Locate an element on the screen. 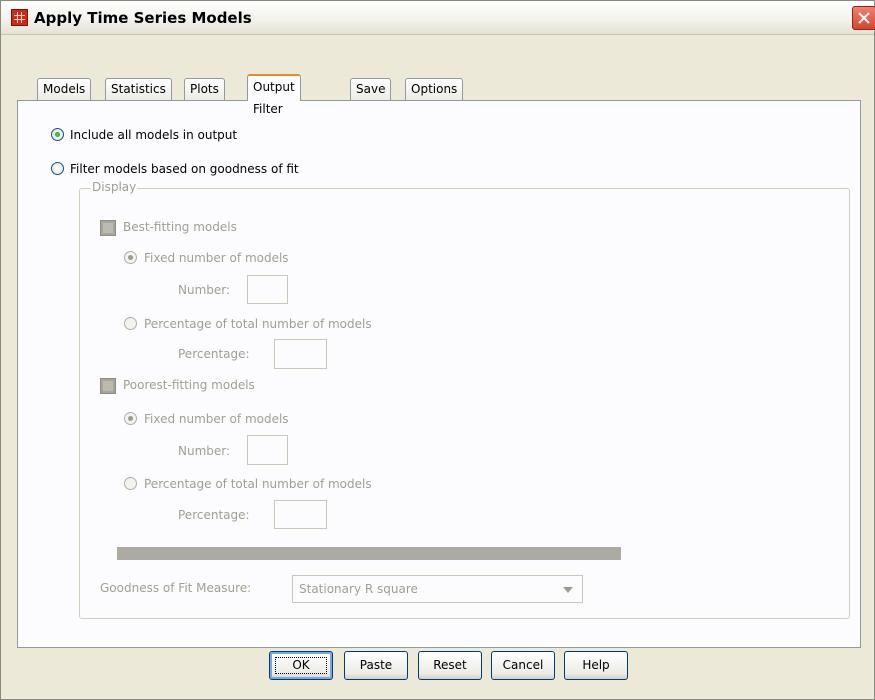 This screenshot has height=700, width=875. cancel-button: Cancel is located at coordinates (523, 665).